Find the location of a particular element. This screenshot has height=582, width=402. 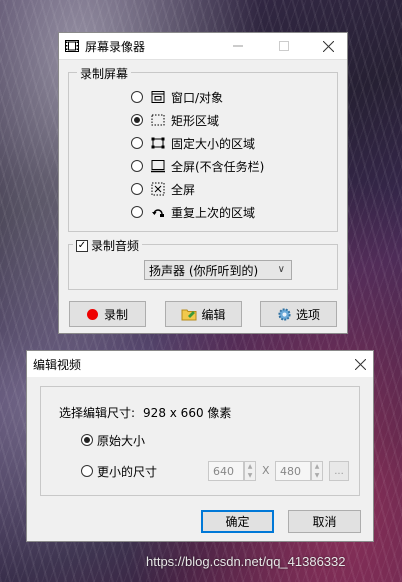

edit-dialog-titlebar: 编辑视频 is located at coordinates (200, 364).